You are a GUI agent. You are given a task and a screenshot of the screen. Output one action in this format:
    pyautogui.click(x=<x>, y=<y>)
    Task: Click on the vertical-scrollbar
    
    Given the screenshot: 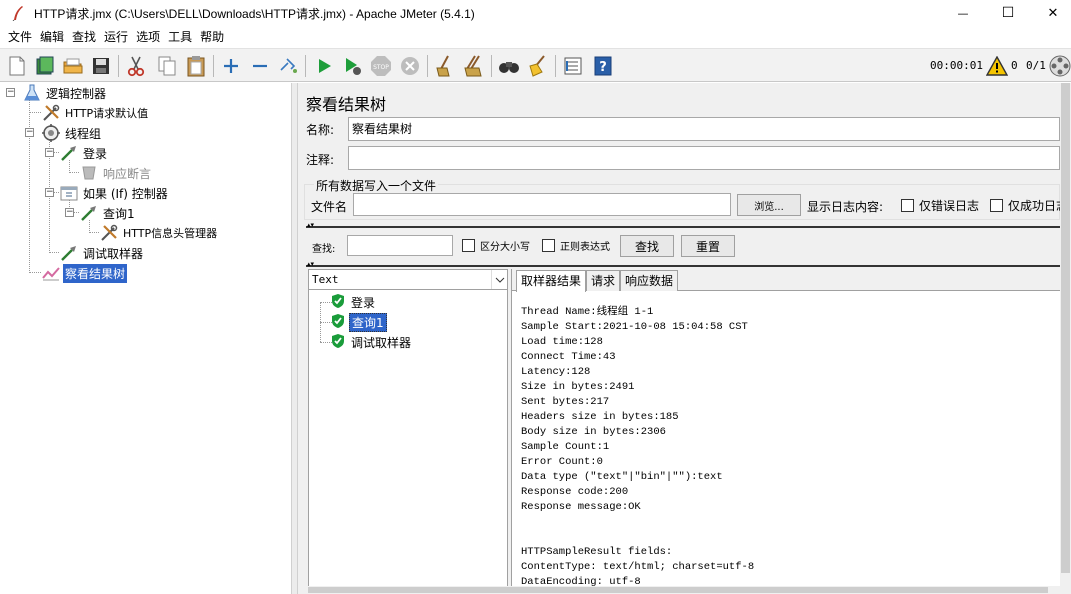 What is the action you would take?
    pyautogui.click(x=1065, y=338)
    